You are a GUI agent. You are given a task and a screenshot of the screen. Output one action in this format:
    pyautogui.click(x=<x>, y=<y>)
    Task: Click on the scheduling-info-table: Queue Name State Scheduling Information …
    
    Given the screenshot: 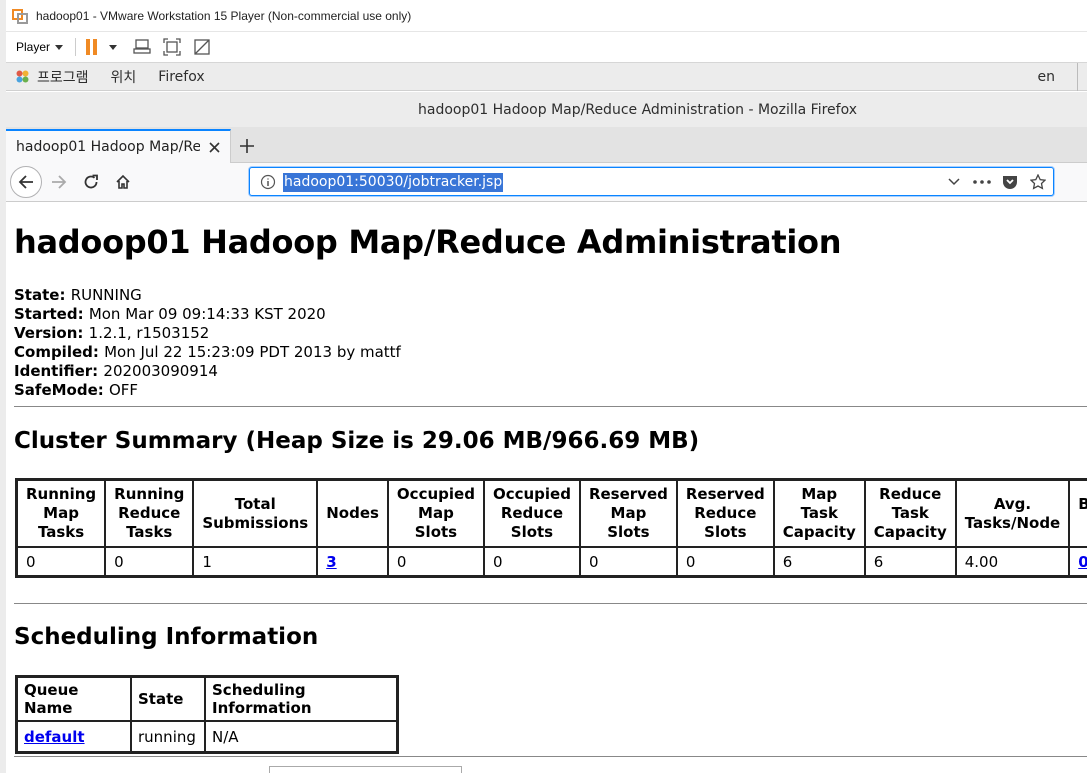 What is the action you would take?
    pyautogui.click(x=207, y=714)
    